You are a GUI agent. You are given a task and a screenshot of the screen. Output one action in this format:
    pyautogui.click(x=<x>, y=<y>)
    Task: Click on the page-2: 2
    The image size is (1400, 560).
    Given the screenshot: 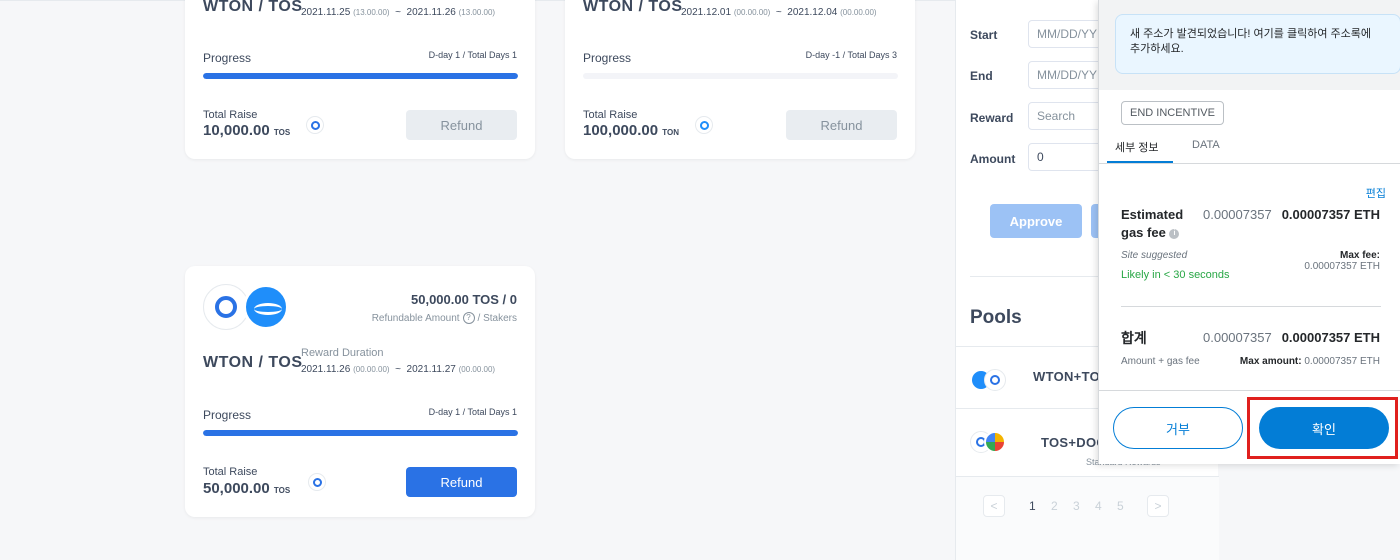 What is the action you would take?
    pyautogui.click(x=1054, y=506)
    